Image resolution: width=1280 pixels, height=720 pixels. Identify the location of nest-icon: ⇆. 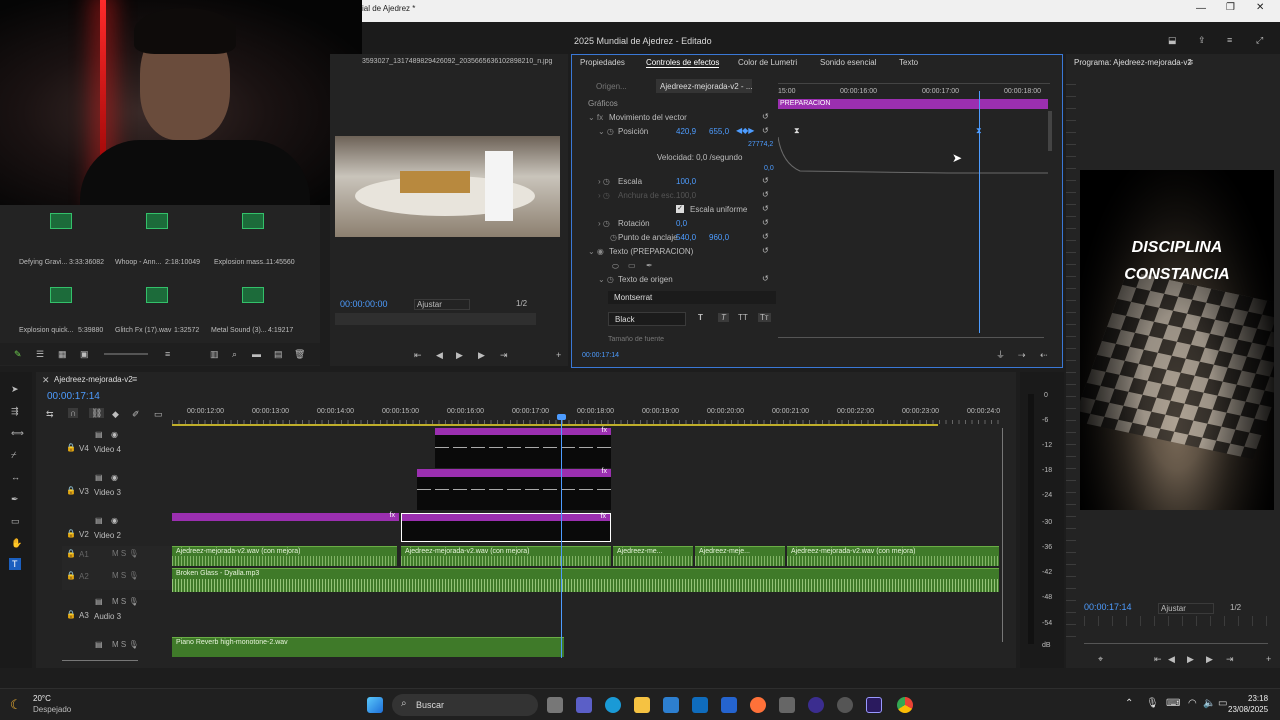
(50, 414).